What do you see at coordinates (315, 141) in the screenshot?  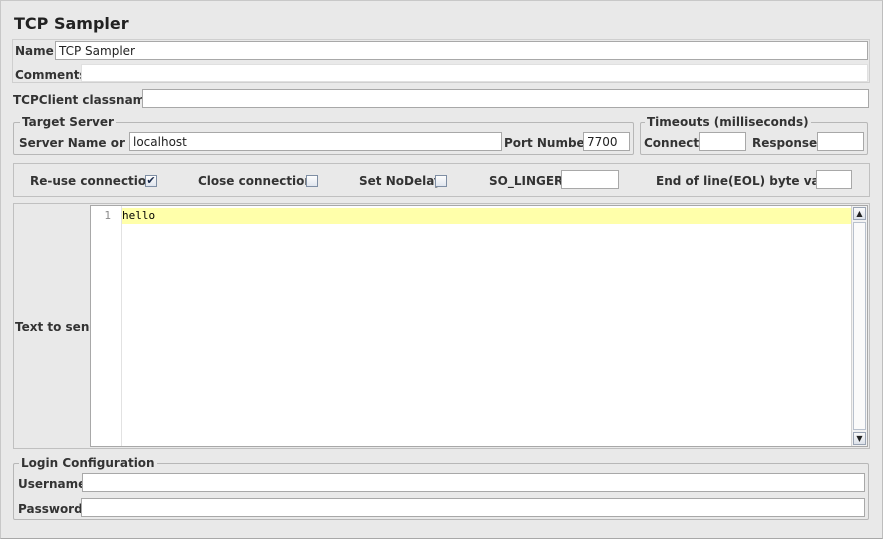 I see `server-field: localhost` at bounding box center [315, 141].